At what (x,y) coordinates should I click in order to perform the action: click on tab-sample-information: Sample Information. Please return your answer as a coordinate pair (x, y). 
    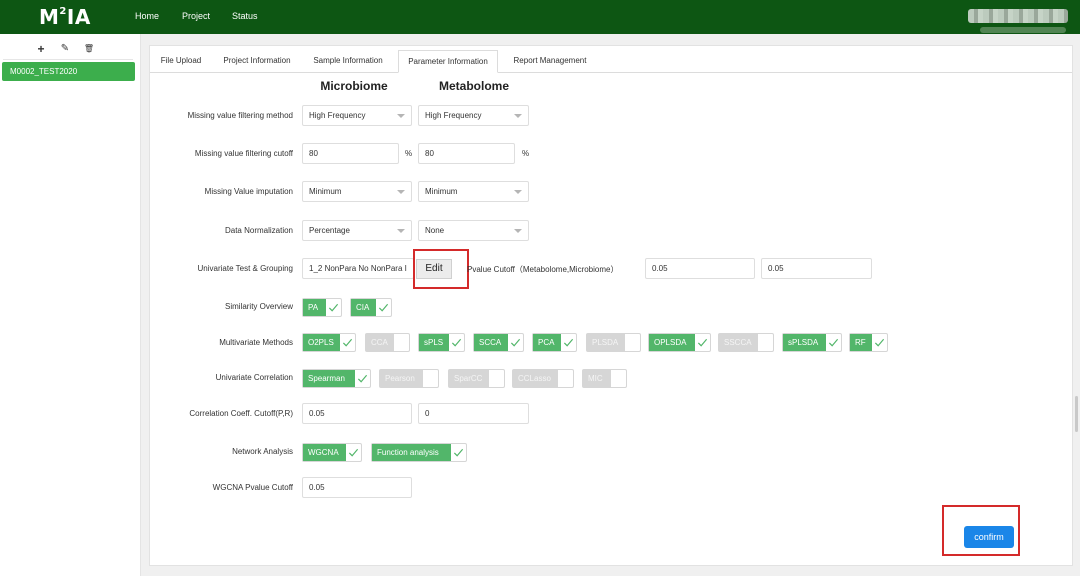
    Looking at the image, I should click on (348, 61).